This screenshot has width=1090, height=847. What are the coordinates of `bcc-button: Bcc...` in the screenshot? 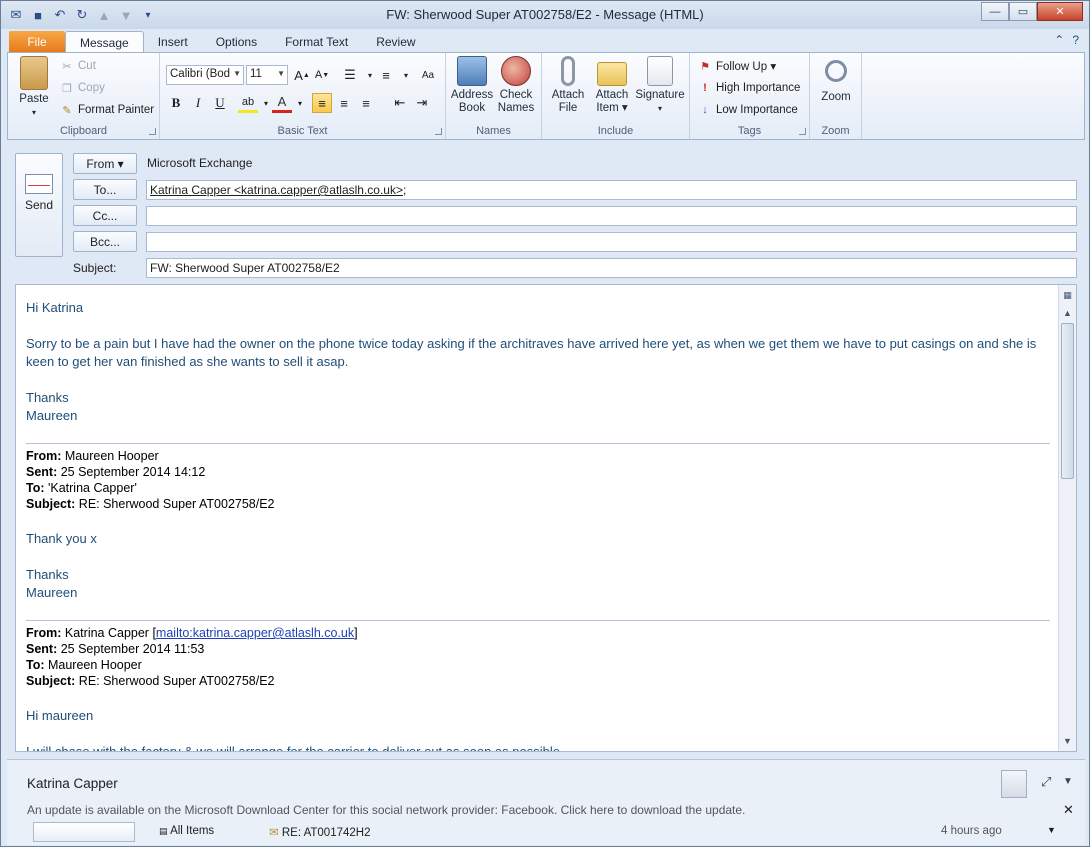 It's located at (105, 241).